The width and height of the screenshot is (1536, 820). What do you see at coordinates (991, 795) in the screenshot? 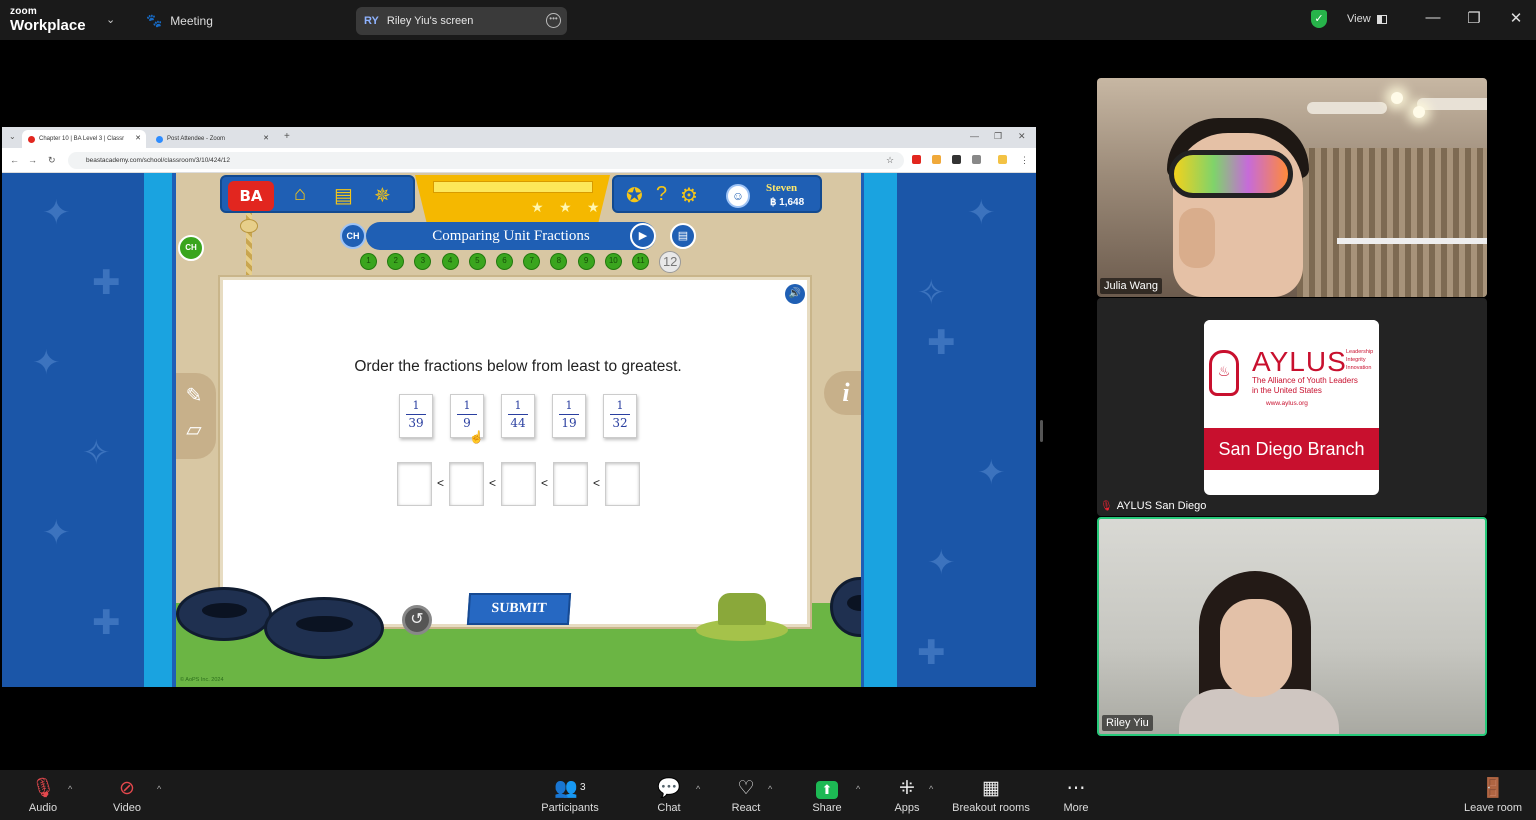
I see `breakout-rooms-button: ▦ Breakout rooms` at bounding box center [991, 795].